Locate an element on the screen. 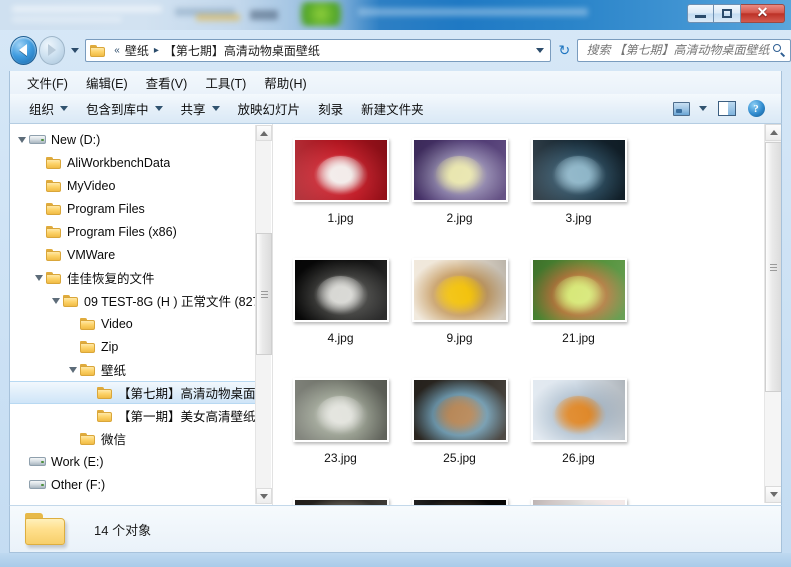 The image size is (791, 567). file-item: 23.jpg is located at coordinates (340, 430).